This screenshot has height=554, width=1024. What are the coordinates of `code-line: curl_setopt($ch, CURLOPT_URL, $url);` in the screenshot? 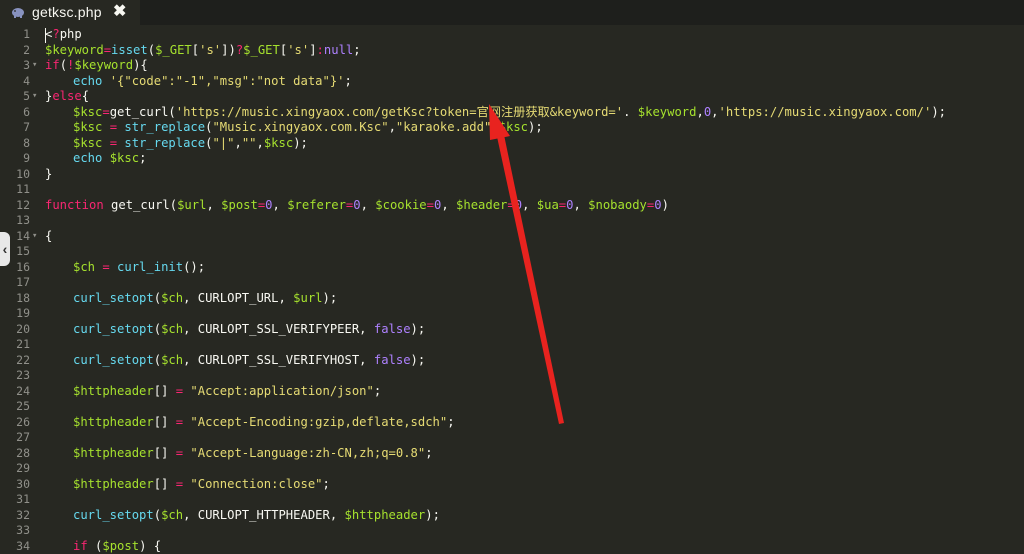 It's located at (205, 297).